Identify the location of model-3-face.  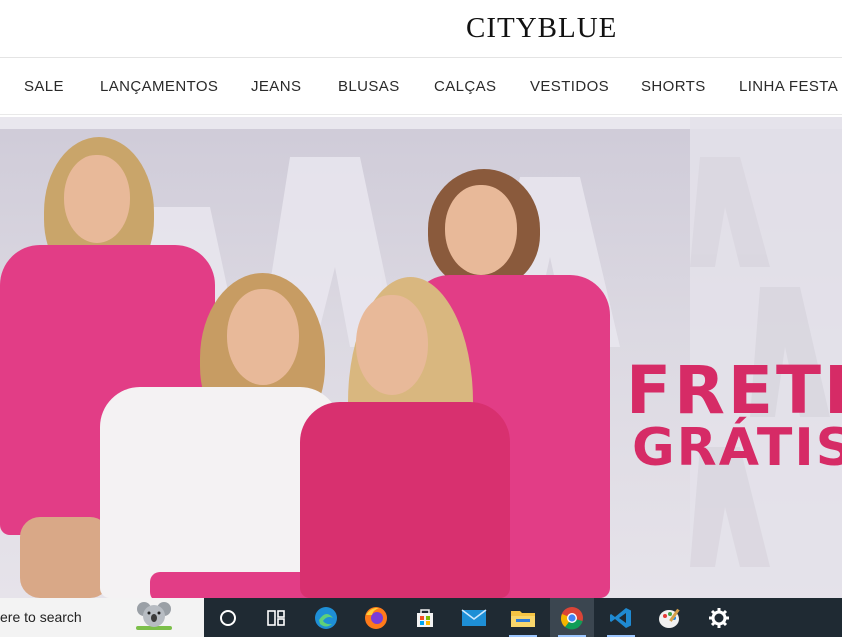
(392, 345).